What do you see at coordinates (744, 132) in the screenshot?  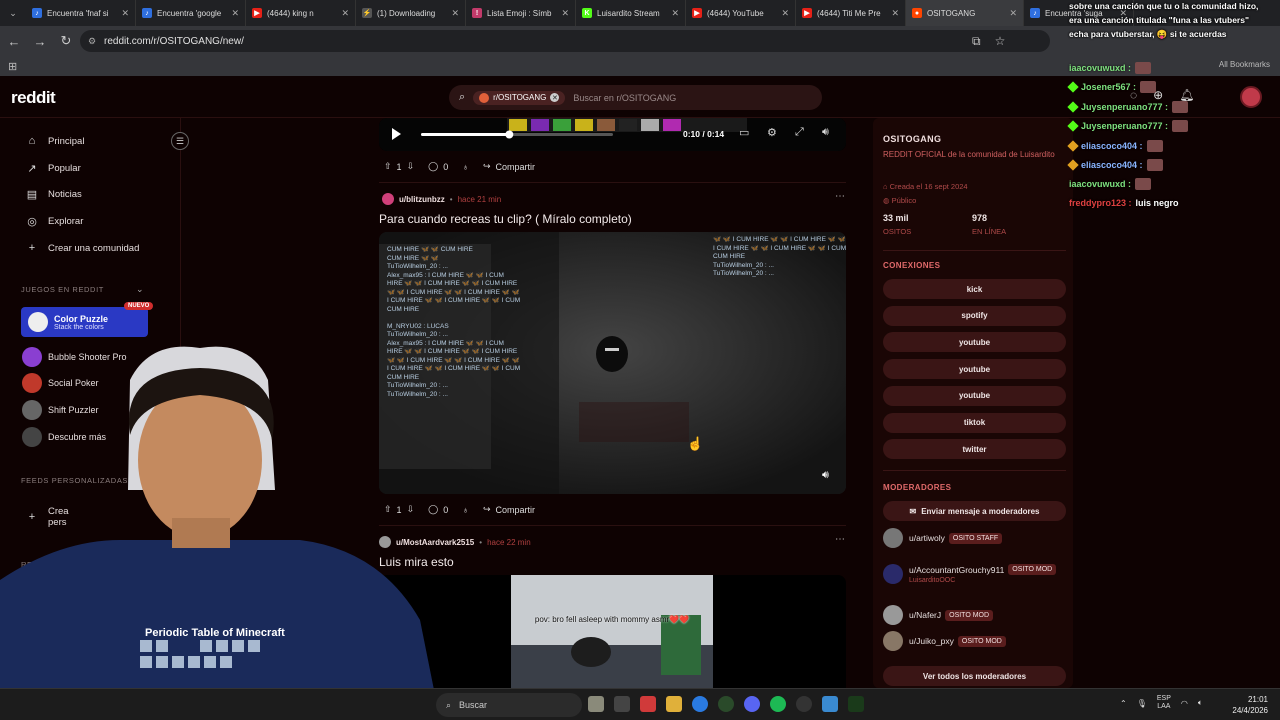 I see `captions-icon: ▭` at bounding box center [744, 132].